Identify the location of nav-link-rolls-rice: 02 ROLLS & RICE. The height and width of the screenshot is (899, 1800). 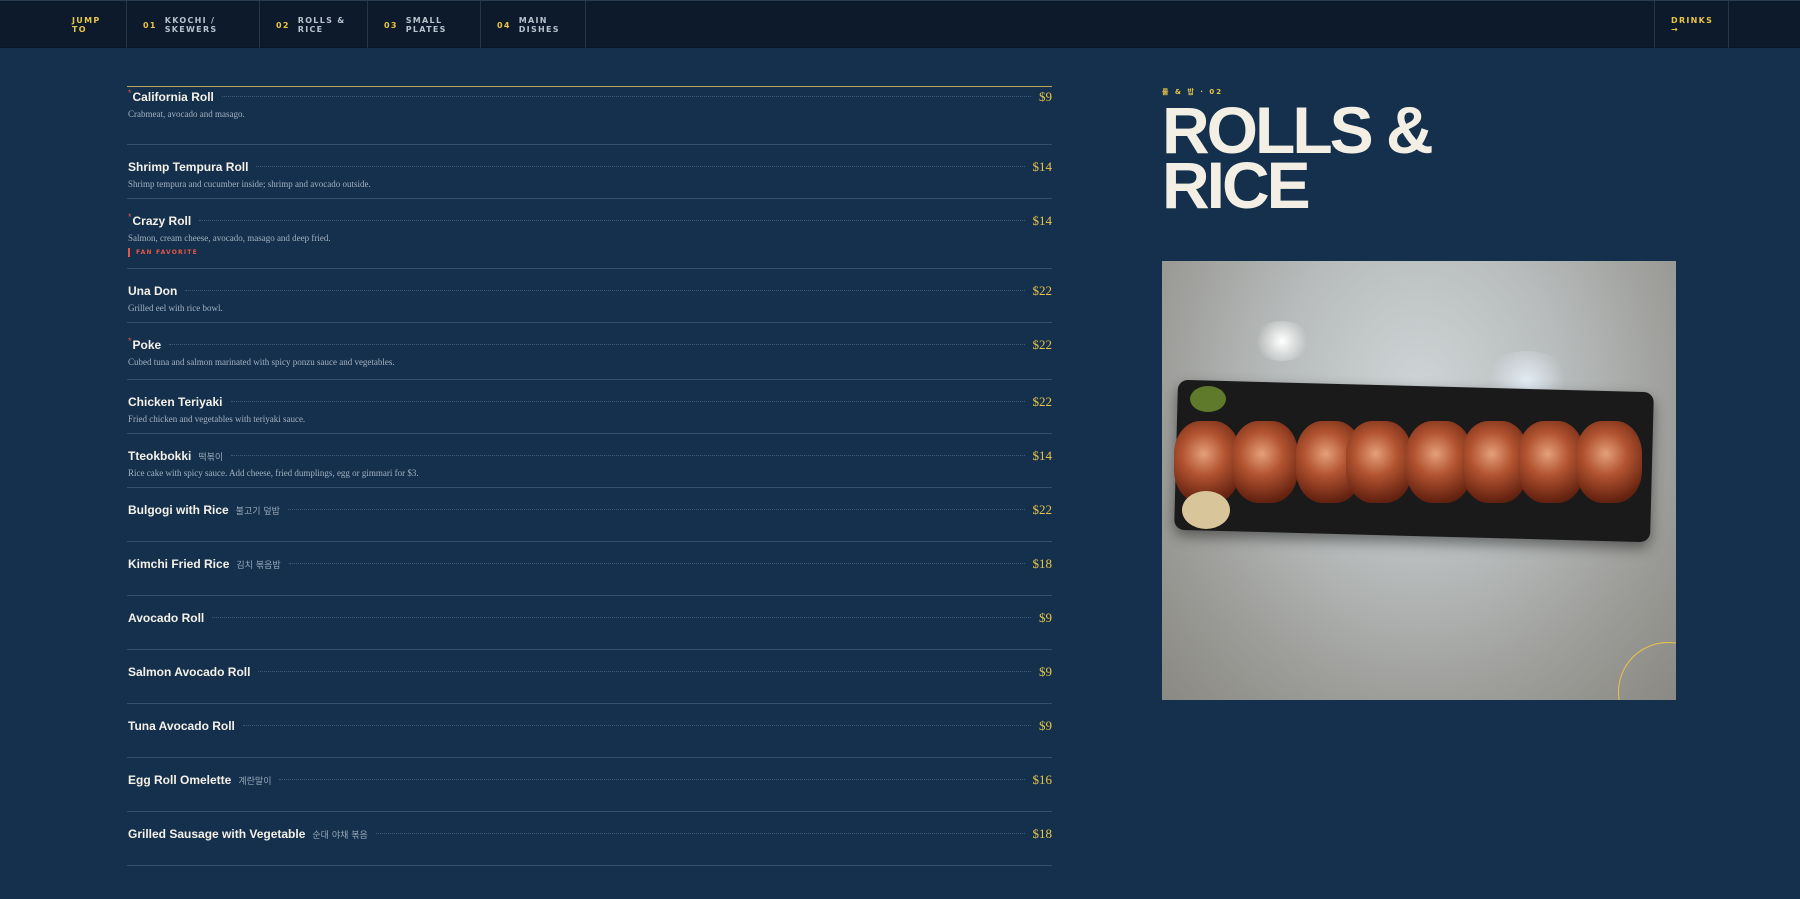
(314, 25).